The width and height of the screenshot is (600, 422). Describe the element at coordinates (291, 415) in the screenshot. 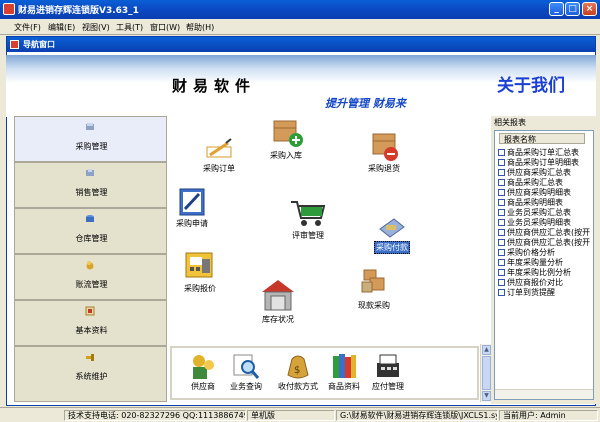

I see `edition-mode: 单机版` at that location.